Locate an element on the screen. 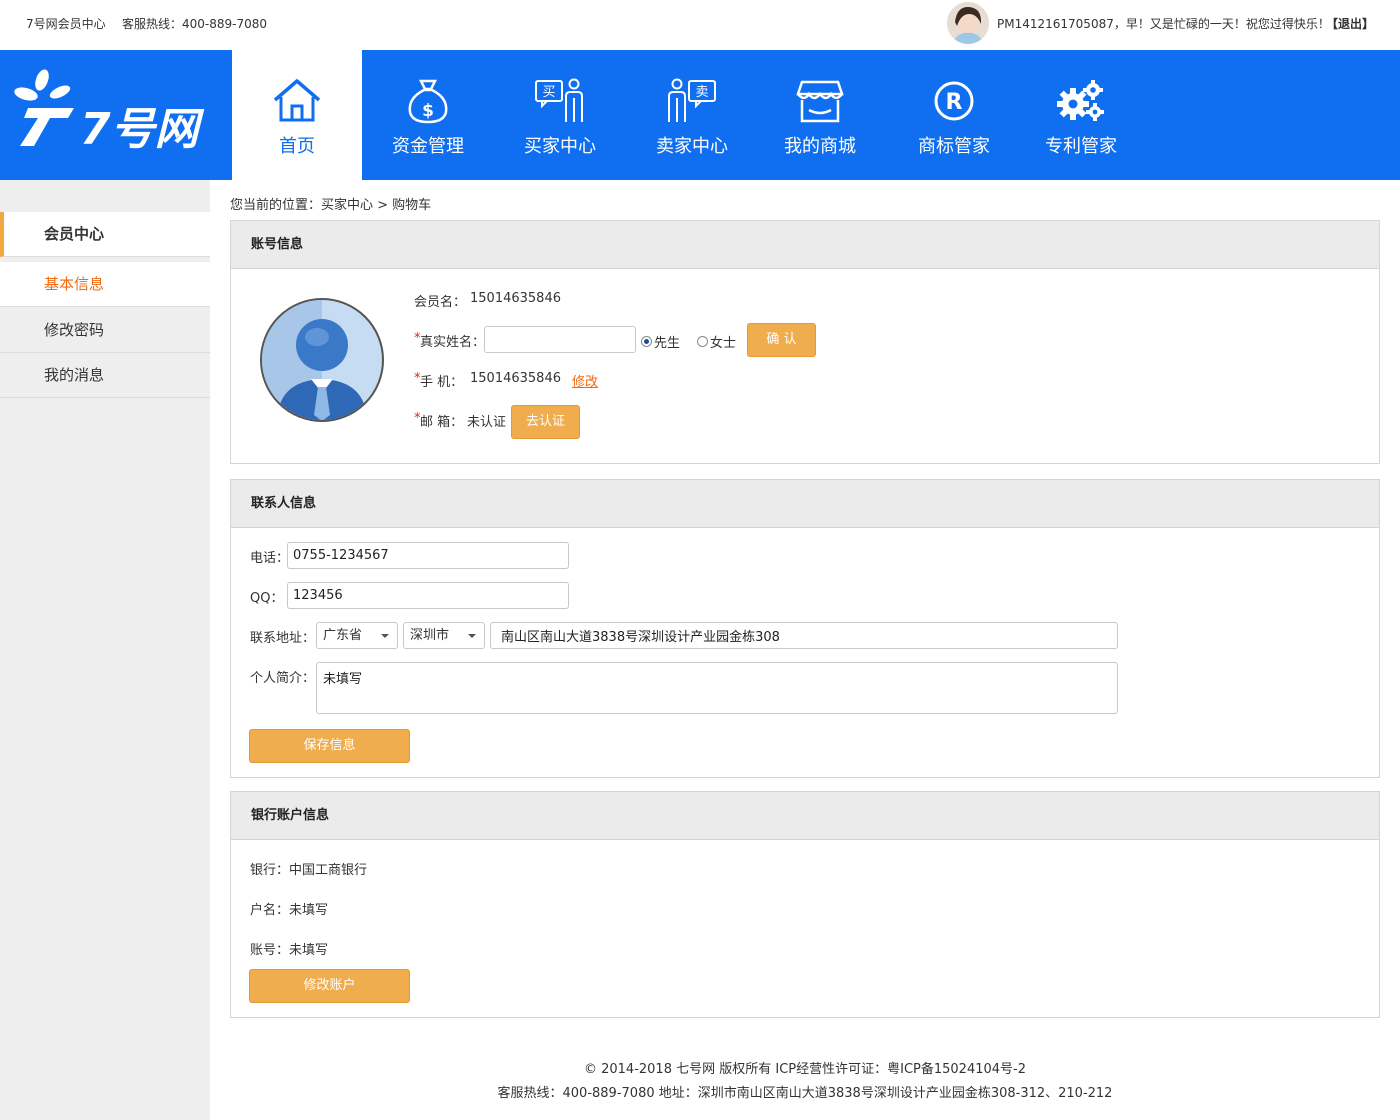 Image resolution: width=1400 pixels, height=1120 pixels. city-select: 深圳市 is located at coordinates (444, 635).